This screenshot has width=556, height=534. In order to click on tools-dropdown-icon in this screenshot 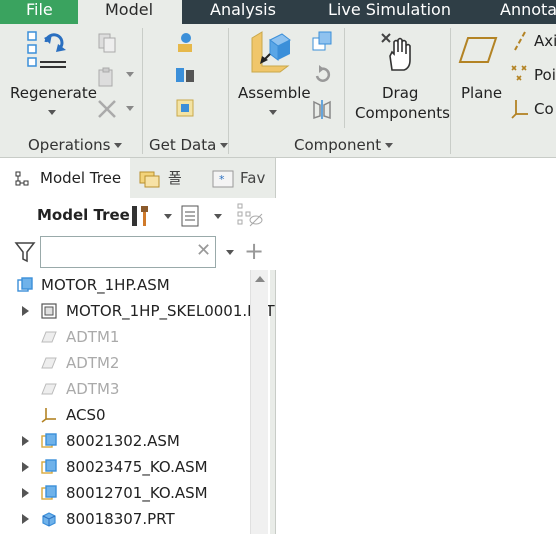, I will do `click(168, 216)`.